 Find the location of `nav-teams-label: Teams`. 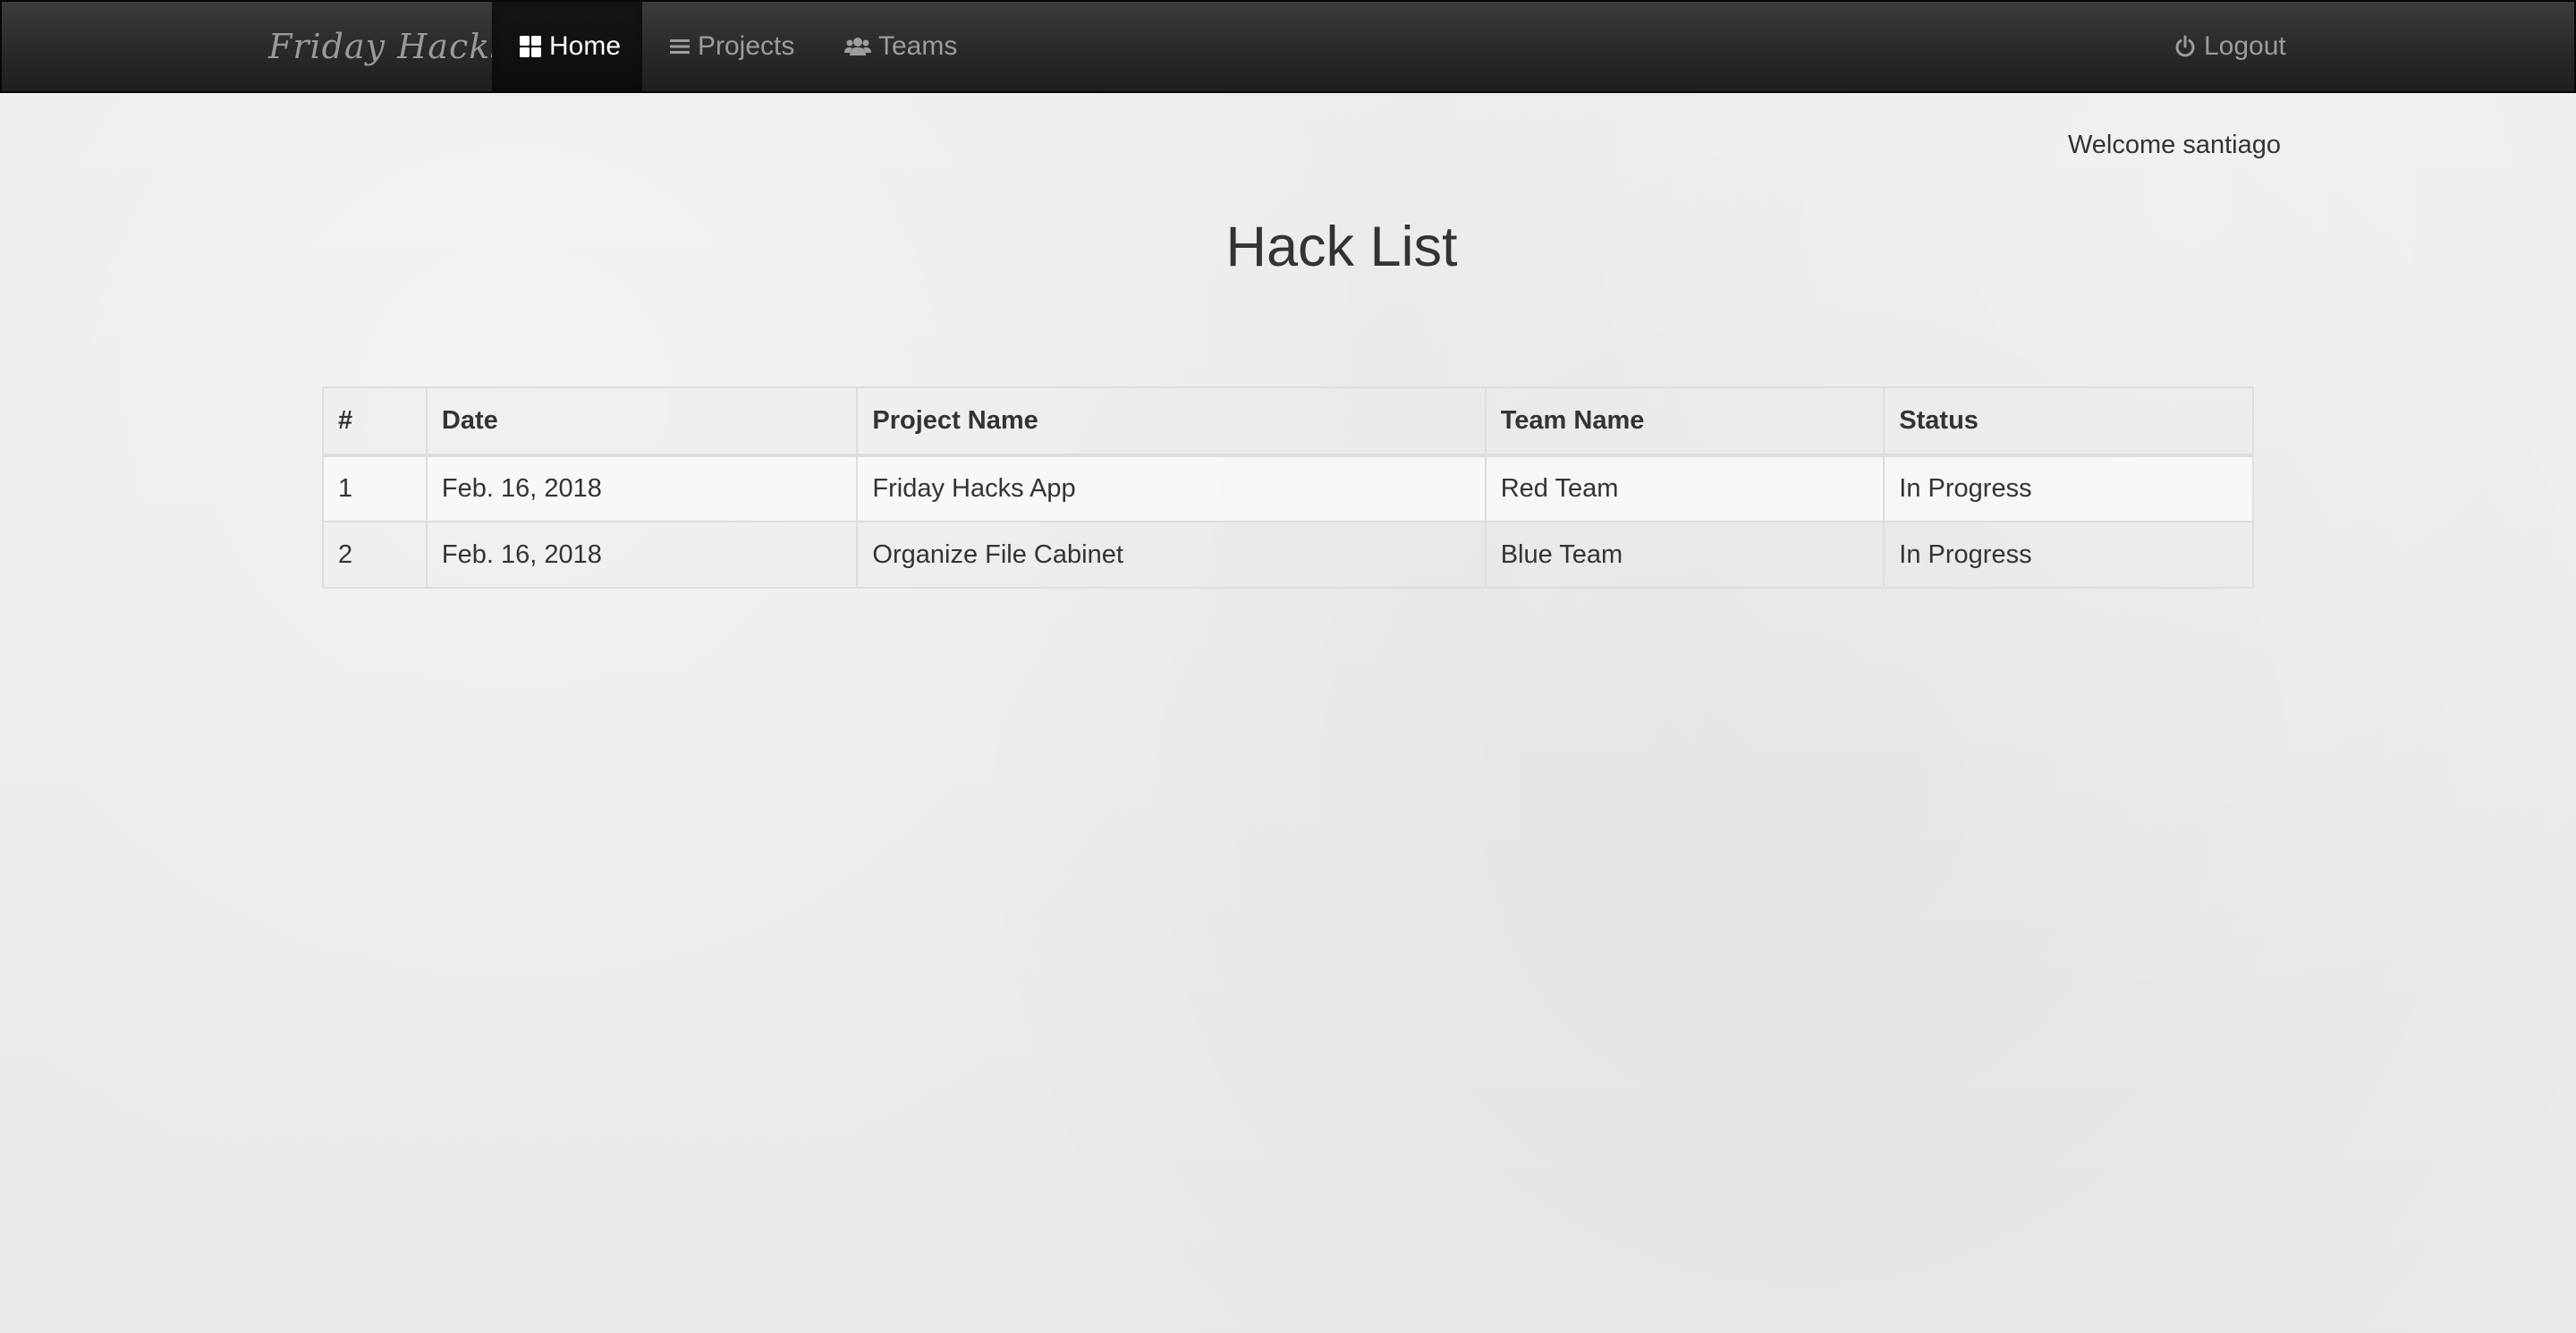

nav-teams-label: Teams is located at coordinates (918, 46).